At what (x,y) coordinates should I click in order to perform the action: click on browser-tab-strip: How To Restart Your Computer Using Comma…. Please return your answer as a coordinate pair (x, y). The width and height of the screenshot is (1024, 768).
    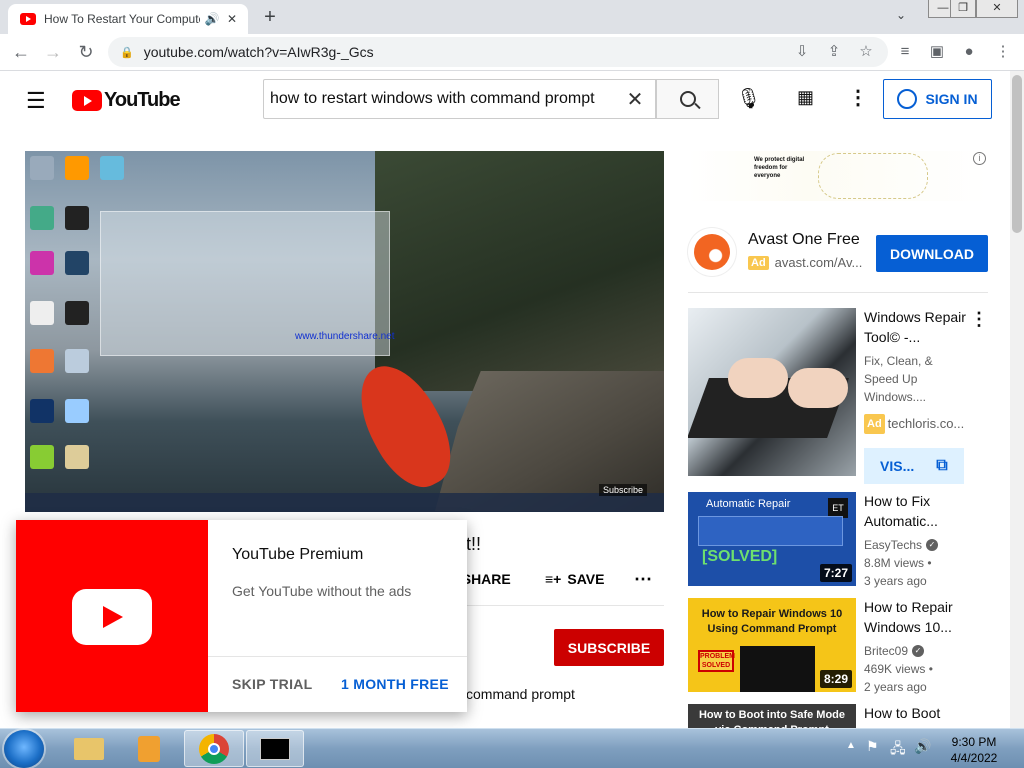
    Looking at the image, I should click on (512, 17).